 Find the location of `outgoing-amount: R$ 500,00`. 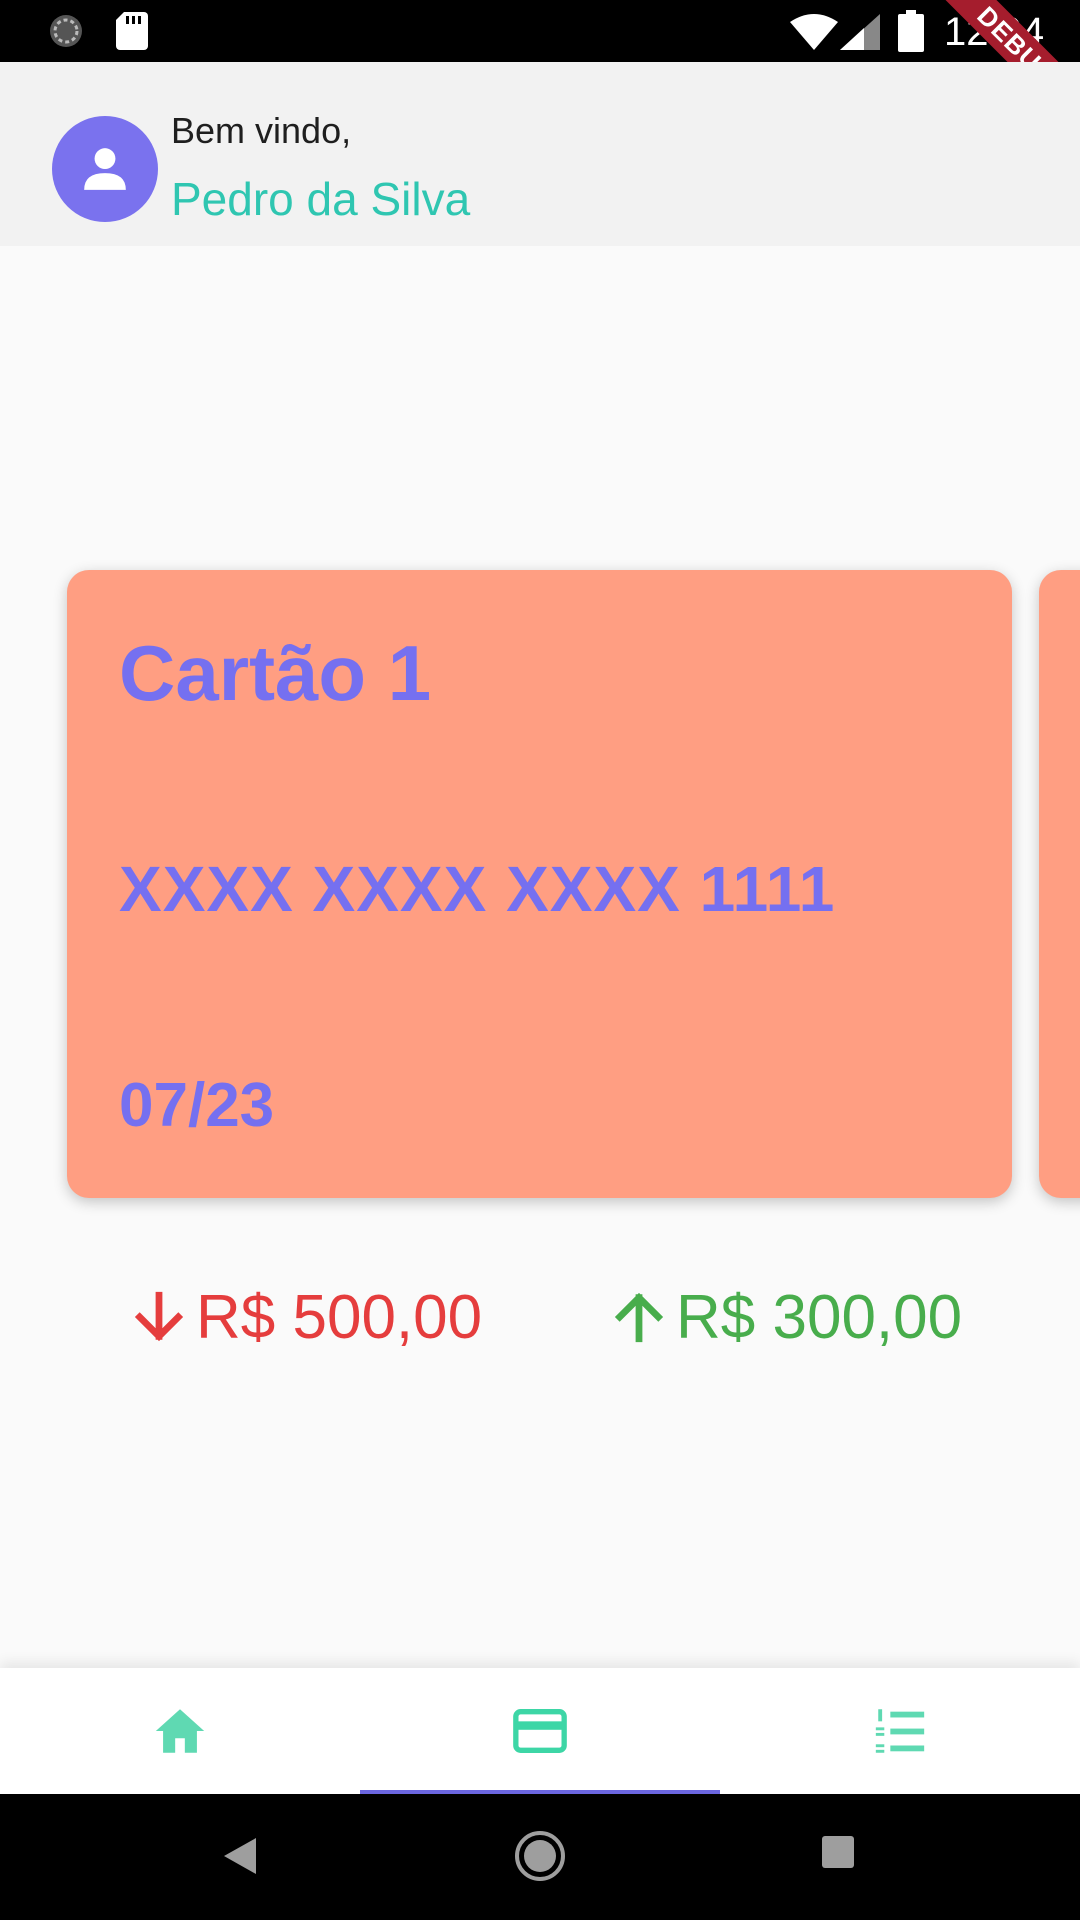

outgoing-amount: R$ 500,00 is located at coordinates (306, 1317).